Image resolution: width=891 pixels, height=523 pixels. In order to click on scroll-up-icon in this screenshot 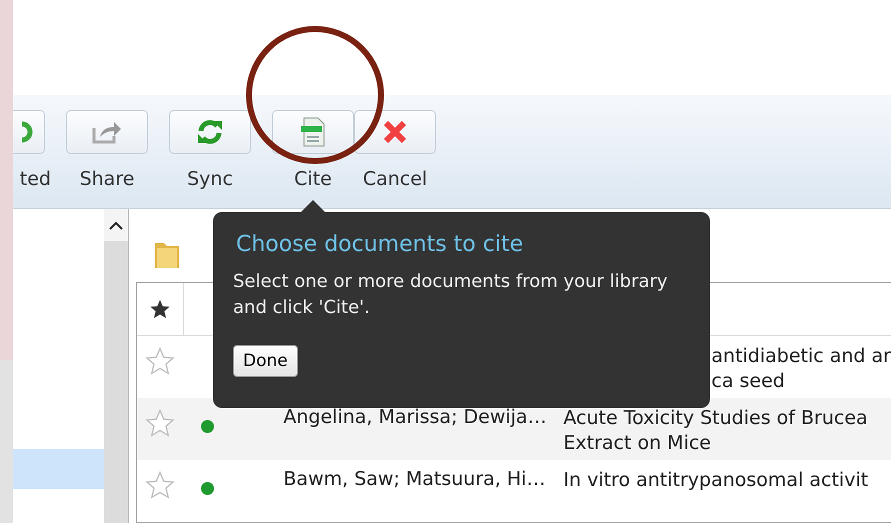, I will do `click(116, 225)`.